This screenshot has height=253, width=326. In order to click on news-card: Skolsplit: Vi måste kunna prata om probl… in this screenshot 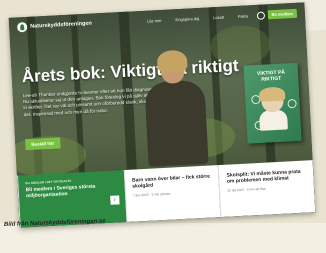, I will do `click(267, 189)`.